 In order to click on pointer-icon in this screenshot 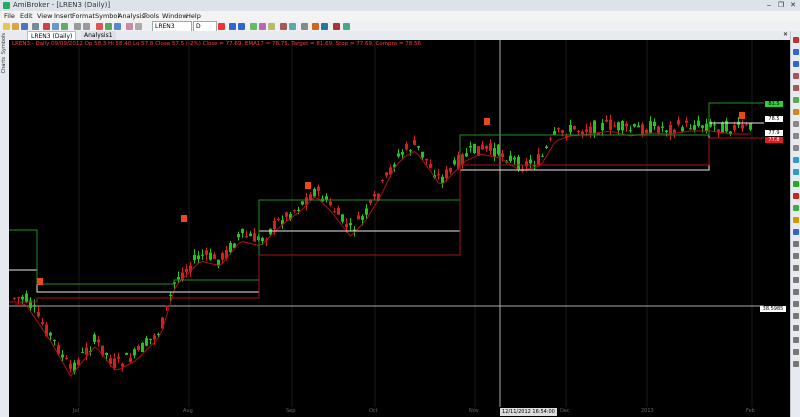, I will do `click(796, 40)`.